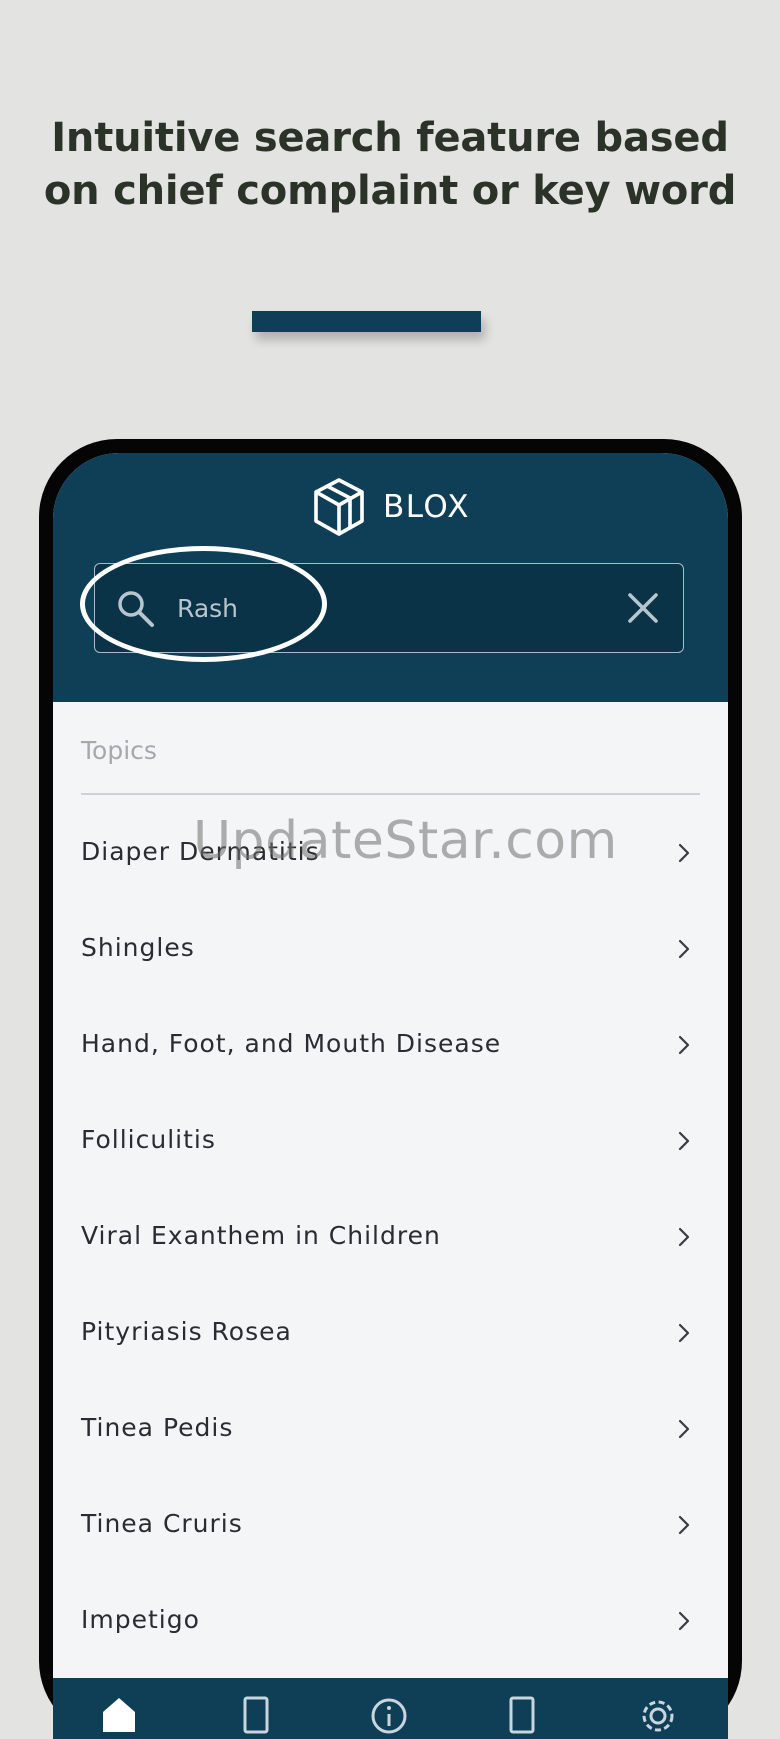  Describe the element at coordinates (162, 1523) in the screenshot. I see `topic-label: Tinea Cruris` at that location.